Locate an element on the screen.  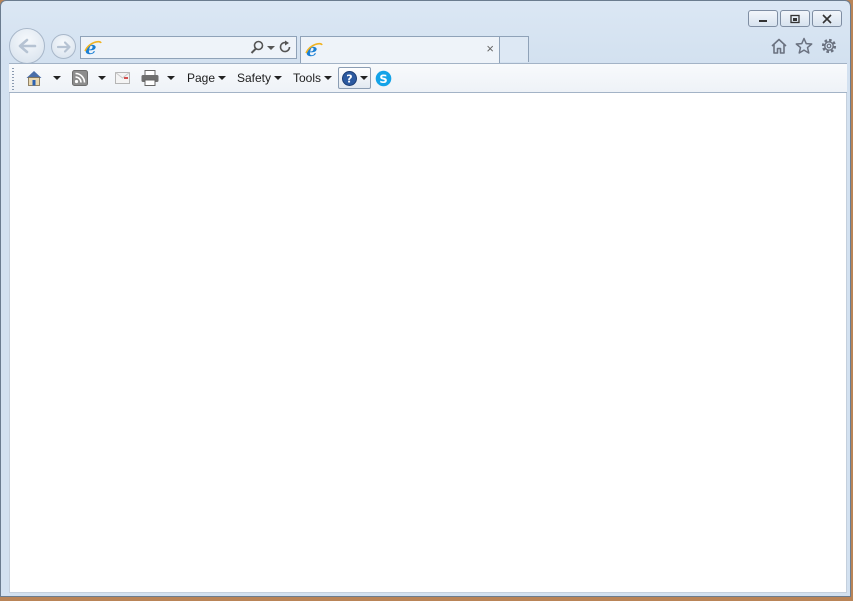
minimize-button is located at coordinates (763, 18).